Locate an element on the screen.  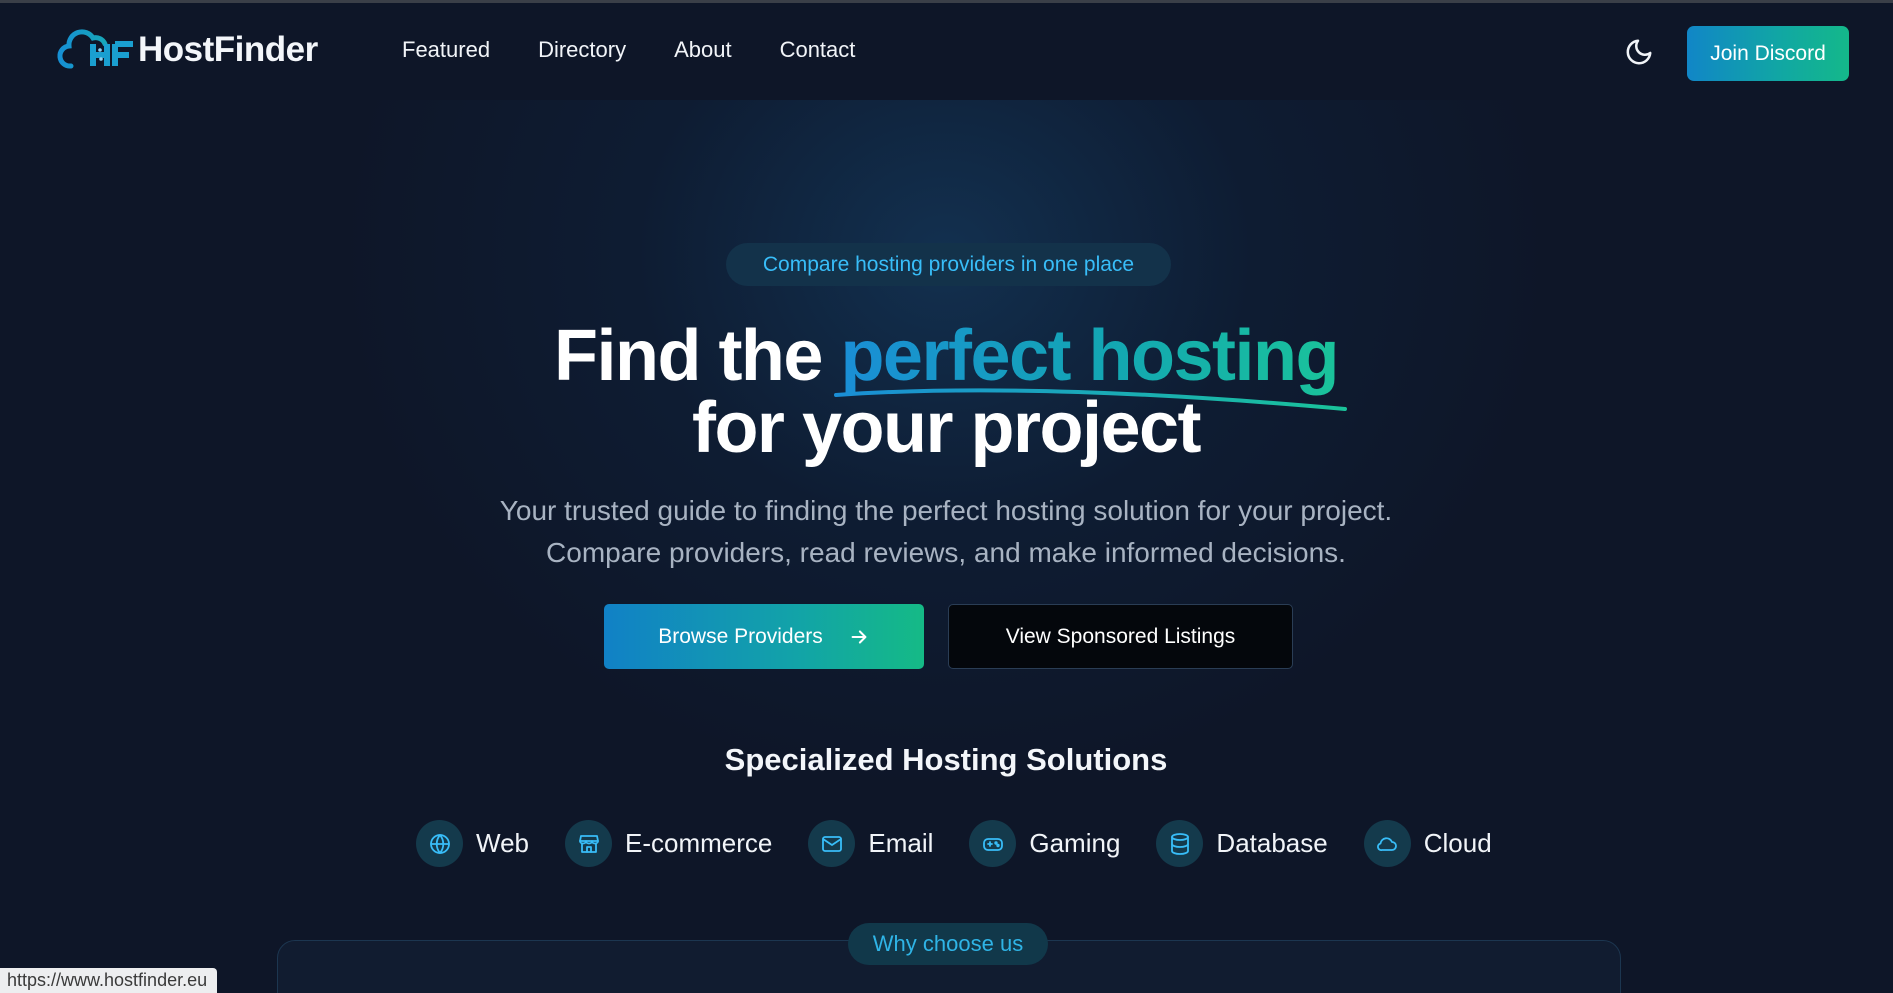
globe-icon is located at coordinates (439, 843).